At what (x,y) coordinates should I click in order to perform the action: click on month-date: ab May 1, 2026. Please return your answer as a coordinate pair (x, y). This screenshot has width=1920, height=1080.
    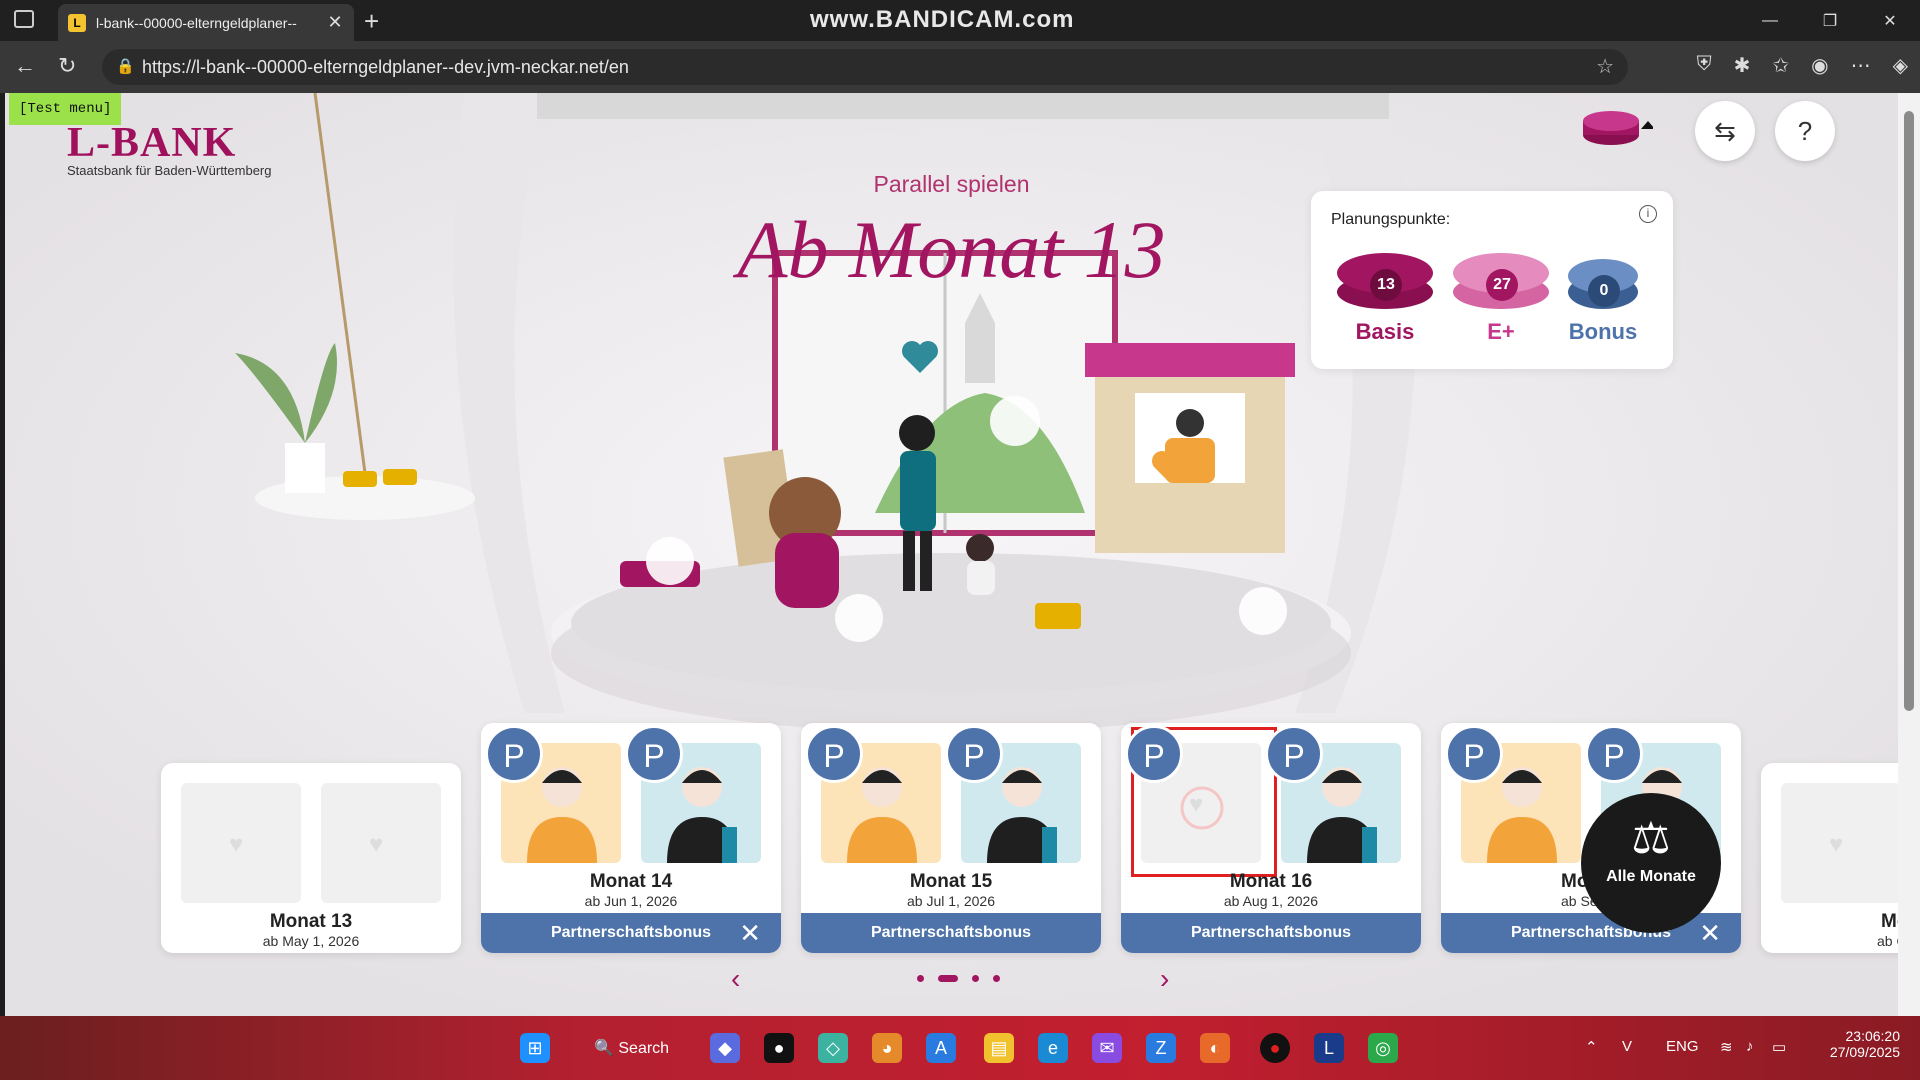
    Looking at the image, I should click on (311, 941).